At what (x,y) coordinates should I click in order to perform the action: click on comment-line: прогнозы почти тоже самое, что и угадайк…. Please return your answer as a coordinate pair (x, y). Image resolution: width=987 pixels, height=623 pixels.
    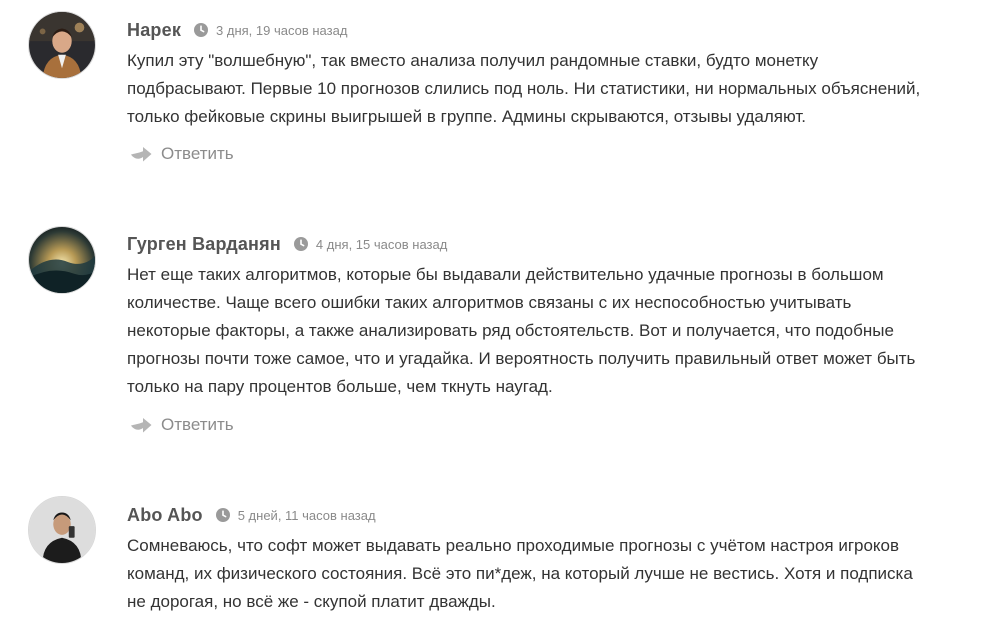
    Looking at the image, I should click on (521, 358).